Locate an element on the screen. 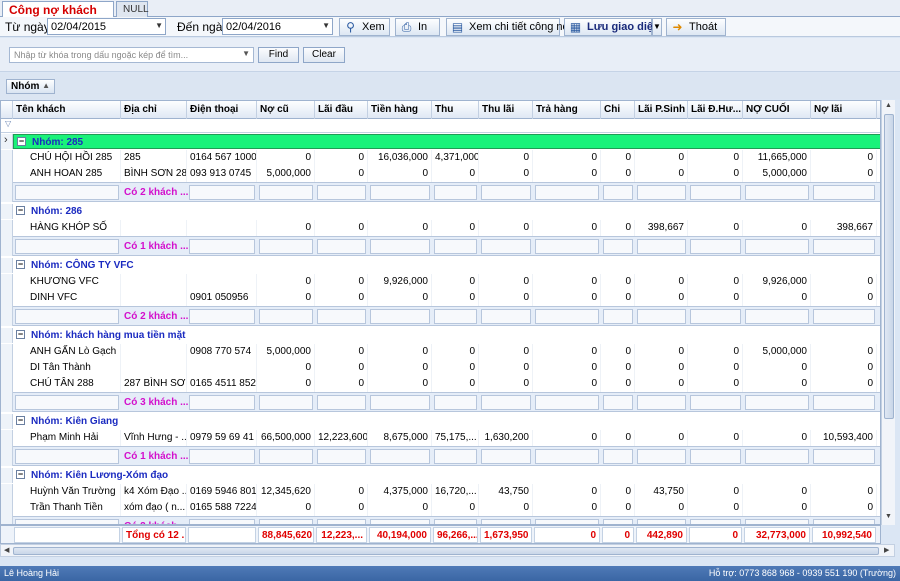 This screenshot has height=581, width=900. column-header: Lãi đầu is located at coordinates (341, 110).